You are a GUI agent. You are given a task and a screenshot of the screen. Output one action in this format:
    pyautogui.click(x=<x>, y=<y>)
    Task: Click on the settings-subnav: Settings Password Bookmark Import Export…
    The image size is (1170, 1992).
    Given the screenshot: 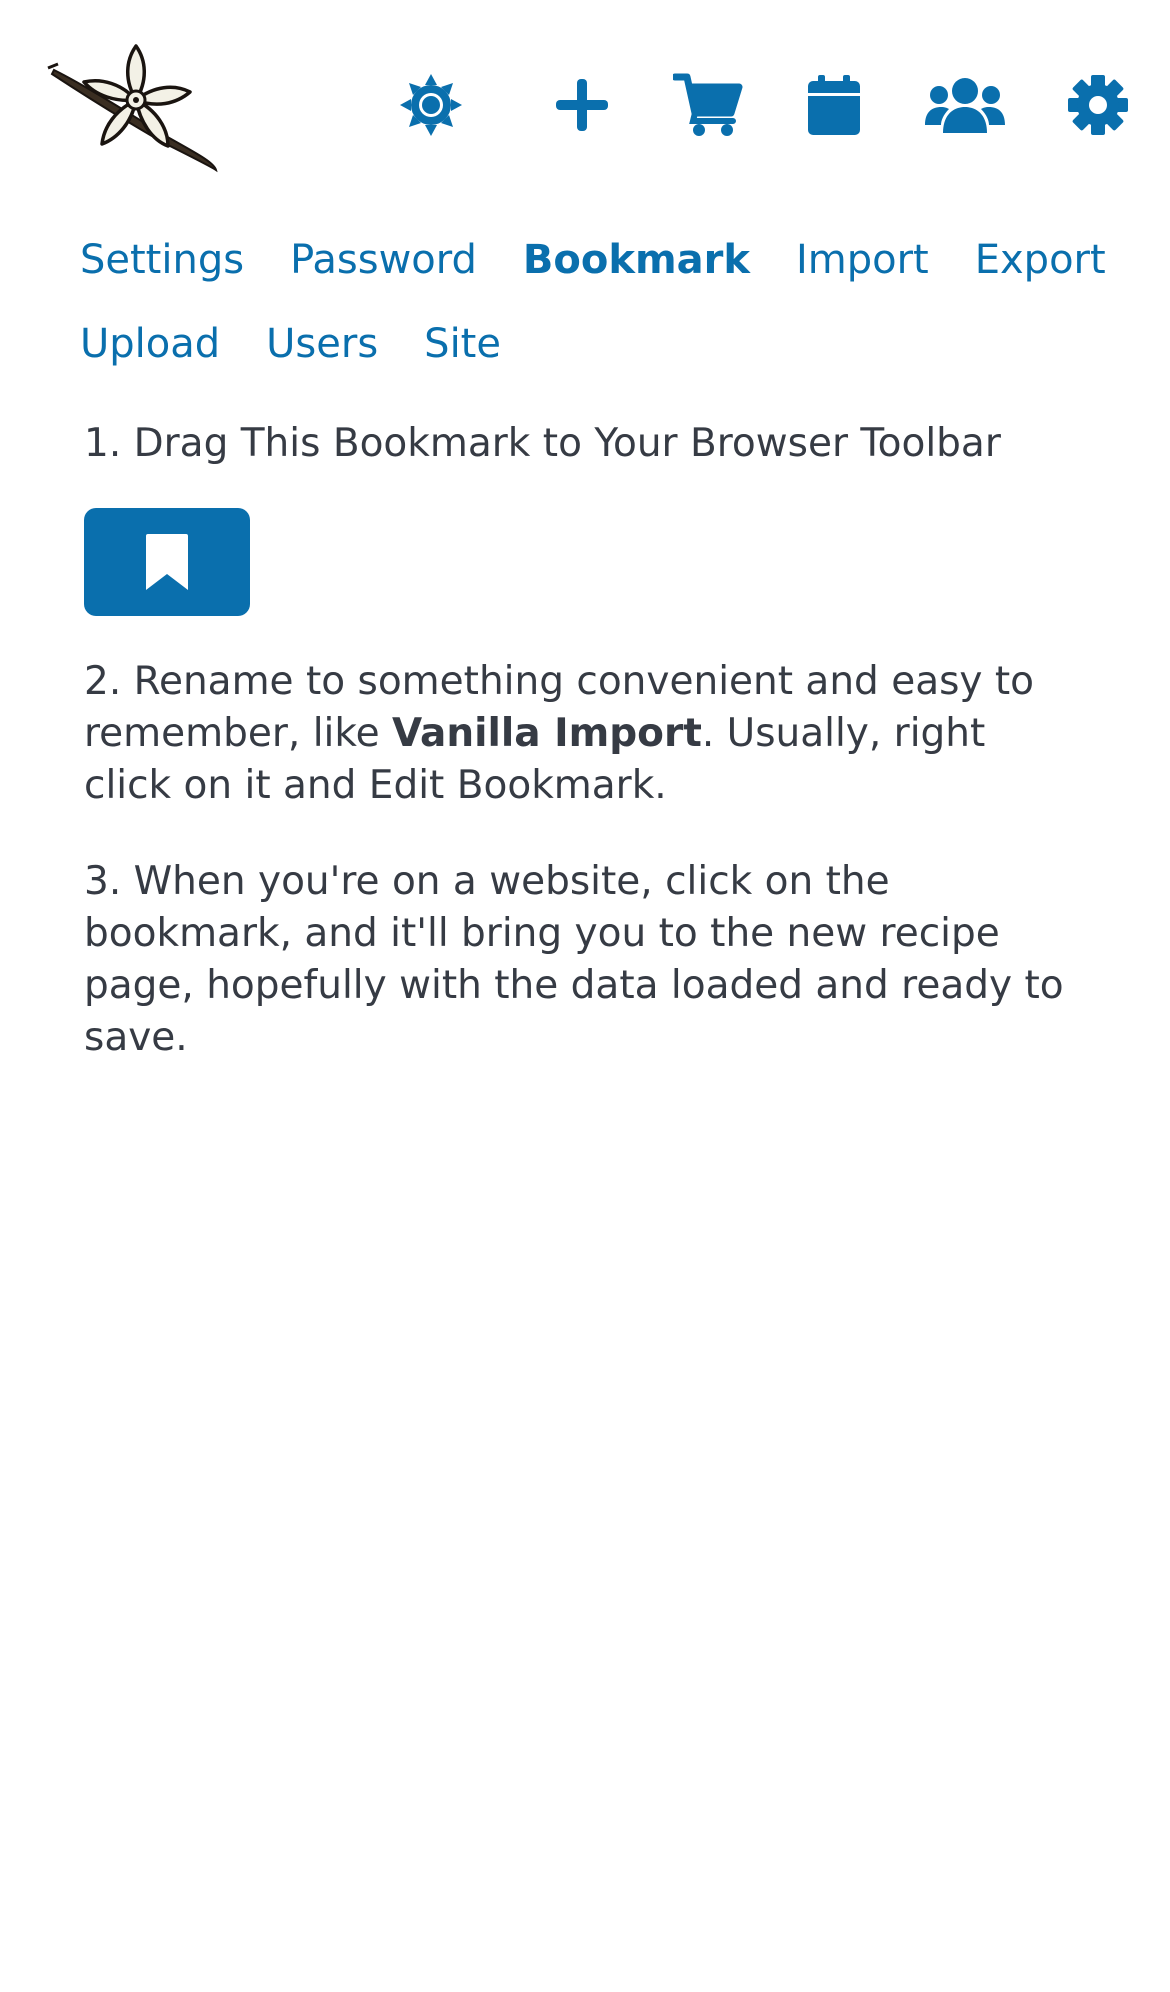 What is the action you would take?
    pyautogui.click(x=593, y=302)
    